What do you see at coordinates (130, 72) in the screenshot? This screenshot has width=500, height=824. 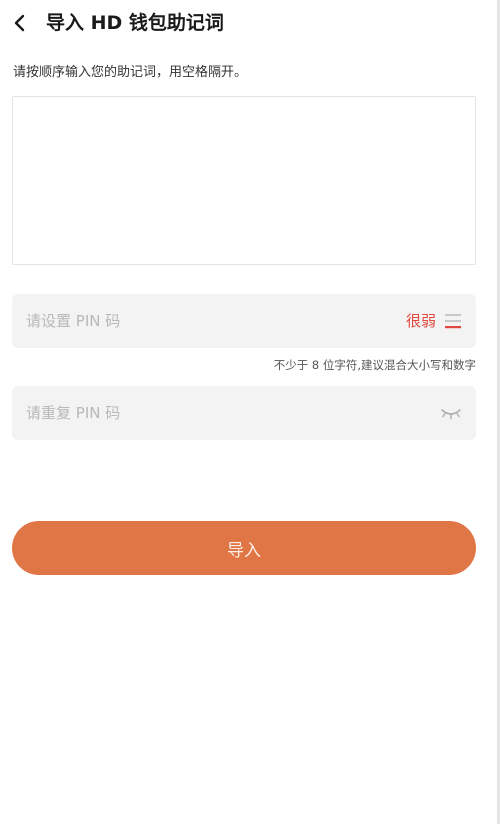 I see `mnemonic-instruction: 请按顺序输入您的助记词，用空格隔开。` at bounding box center [130, 72].